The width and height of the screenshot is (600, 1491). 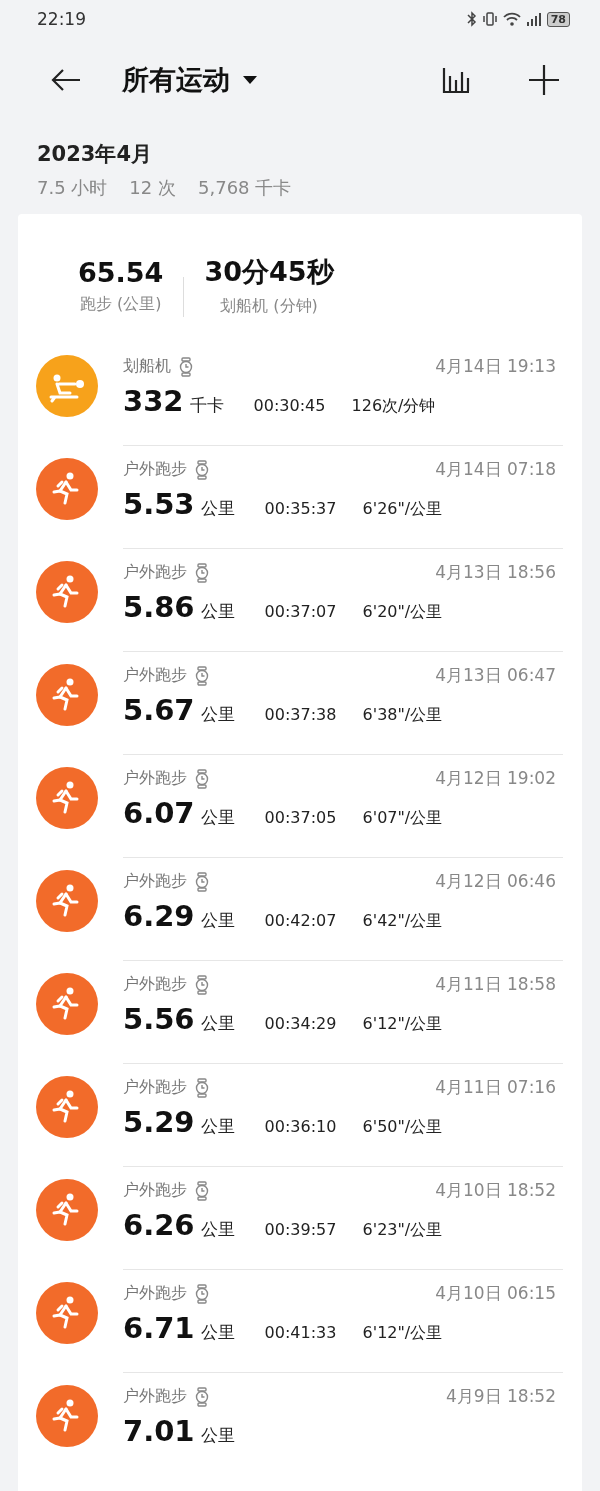 I want to click on month-stat: 7.5 小时, so click(x=72, y=188).